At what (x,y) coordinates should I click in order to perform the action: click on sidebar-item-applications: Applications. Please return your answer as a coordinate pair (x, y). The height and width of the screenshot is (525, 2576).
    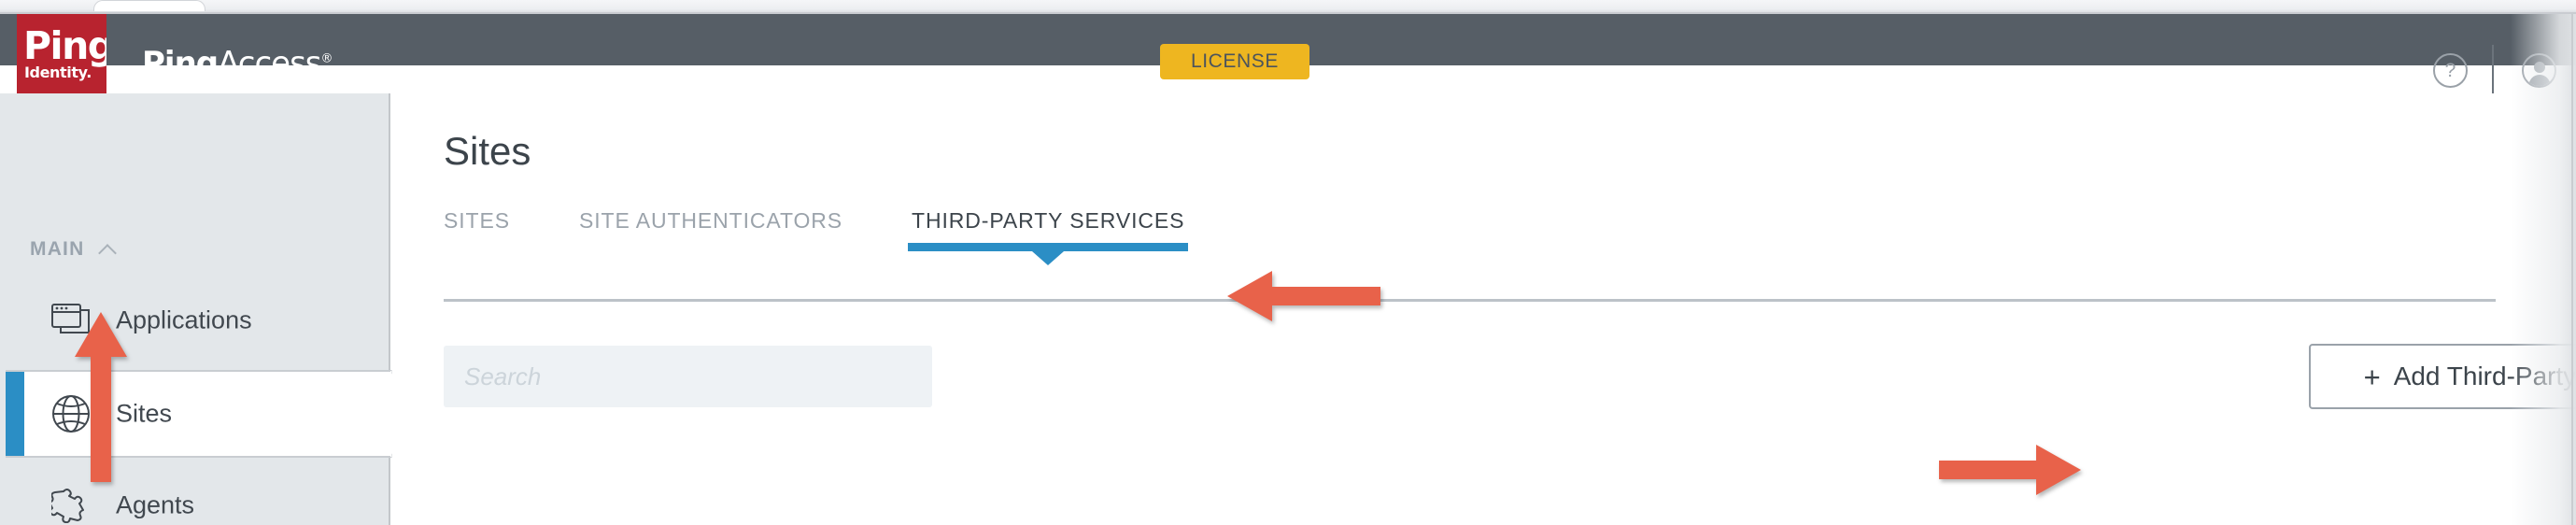
    Looking at the image, I should click on (198, 320).